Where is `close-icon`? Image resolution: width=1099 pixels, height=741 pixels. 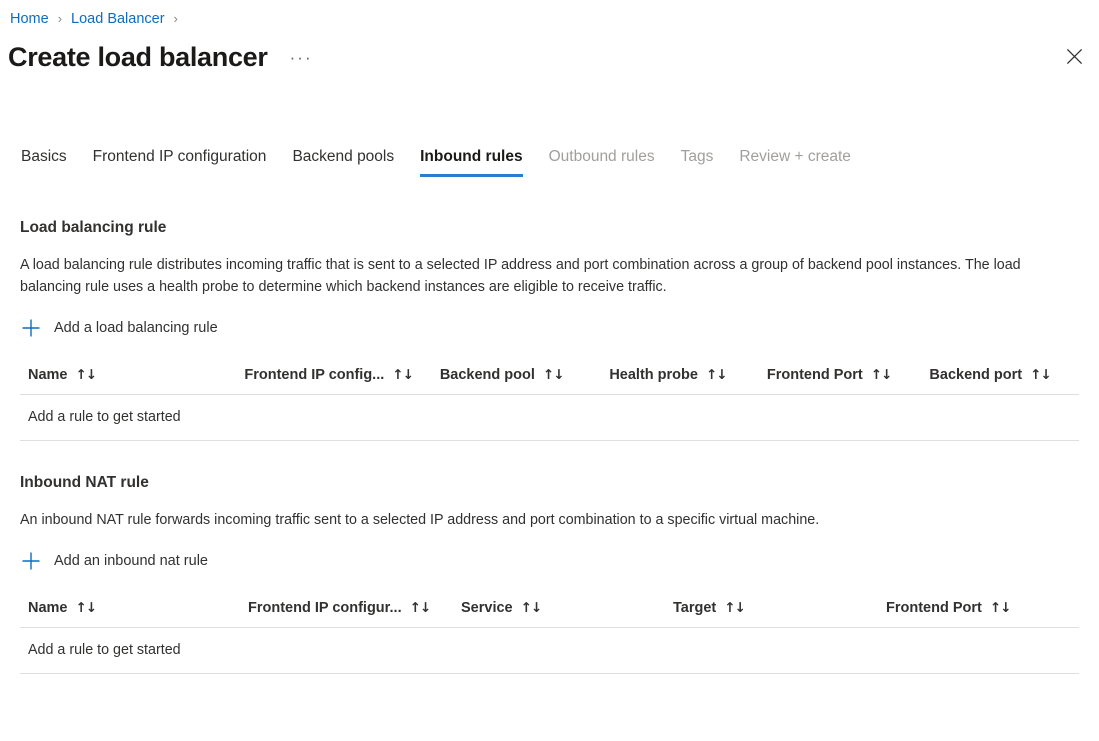 close-icon is located at coordinates (1074, 59).